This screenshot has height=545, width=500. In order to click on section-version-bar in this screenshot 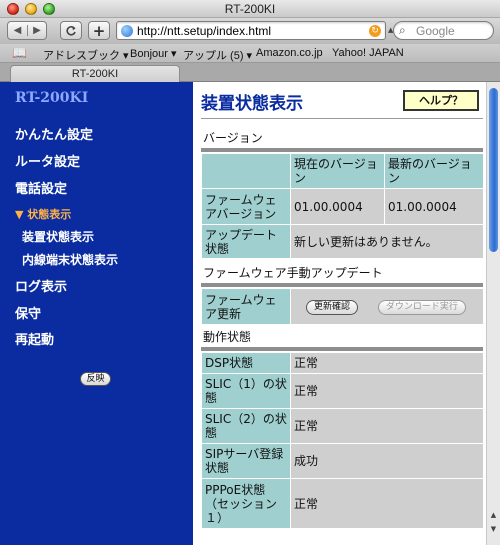, I will do `click(342, 150)`.